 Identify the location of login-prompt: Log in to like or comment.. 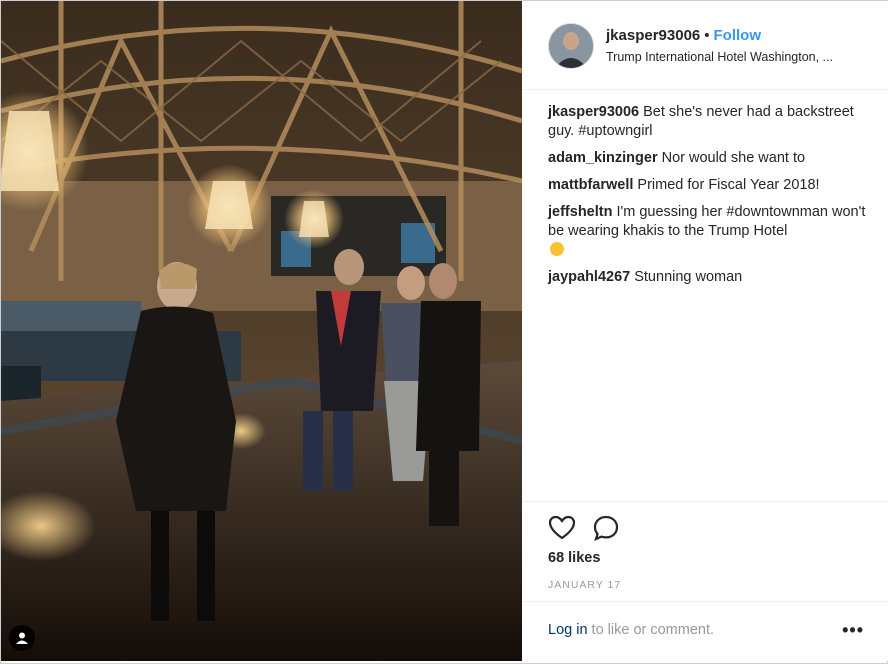
(631, 630).